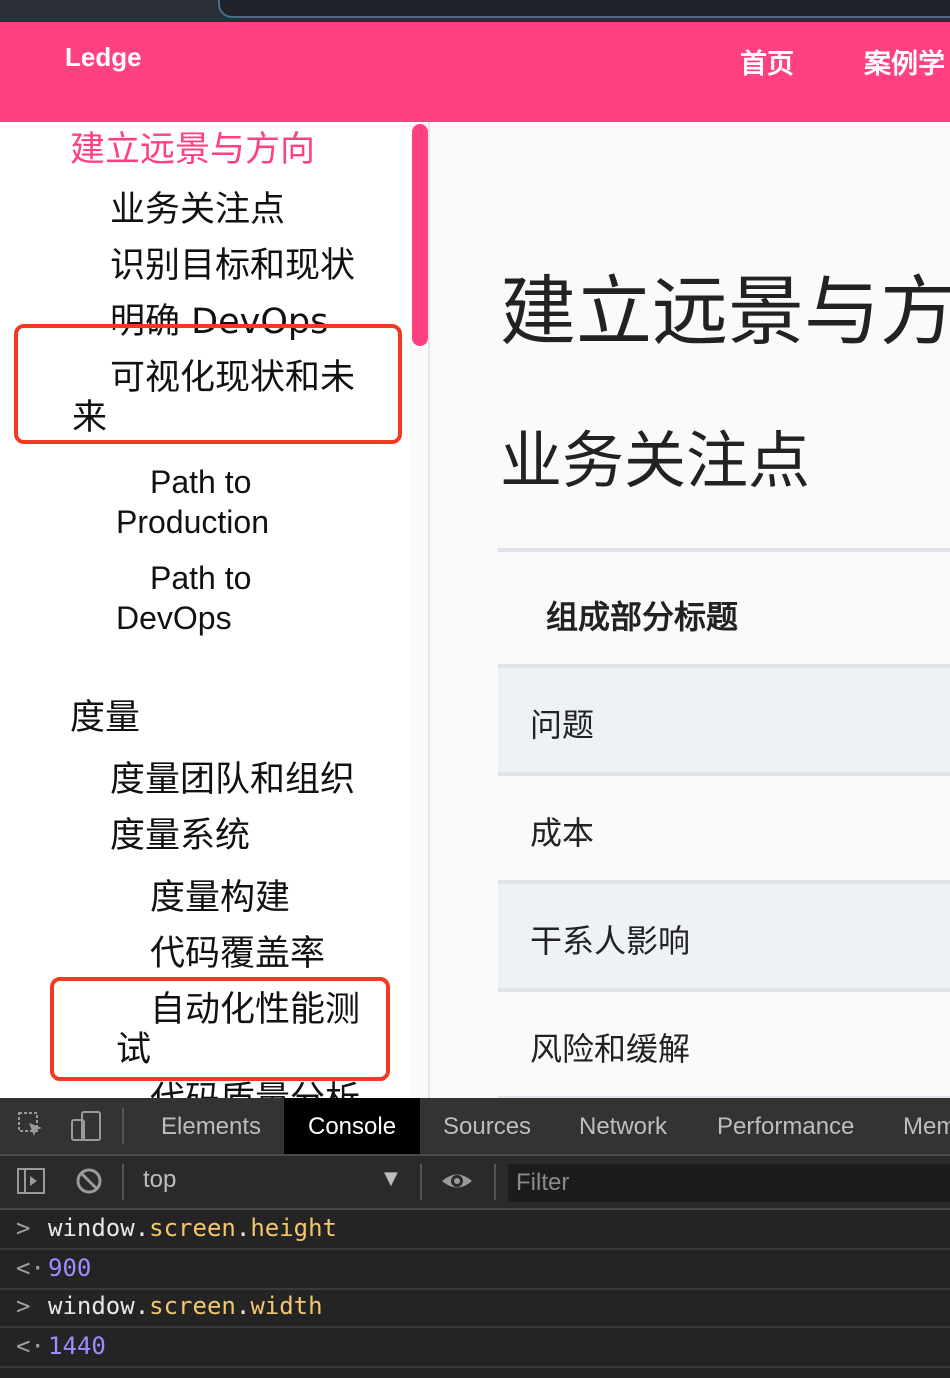  Describe the element at coordinates (200, 578) in the screenshot. I see `toc-item-path-devops-1: Path to` at that location.